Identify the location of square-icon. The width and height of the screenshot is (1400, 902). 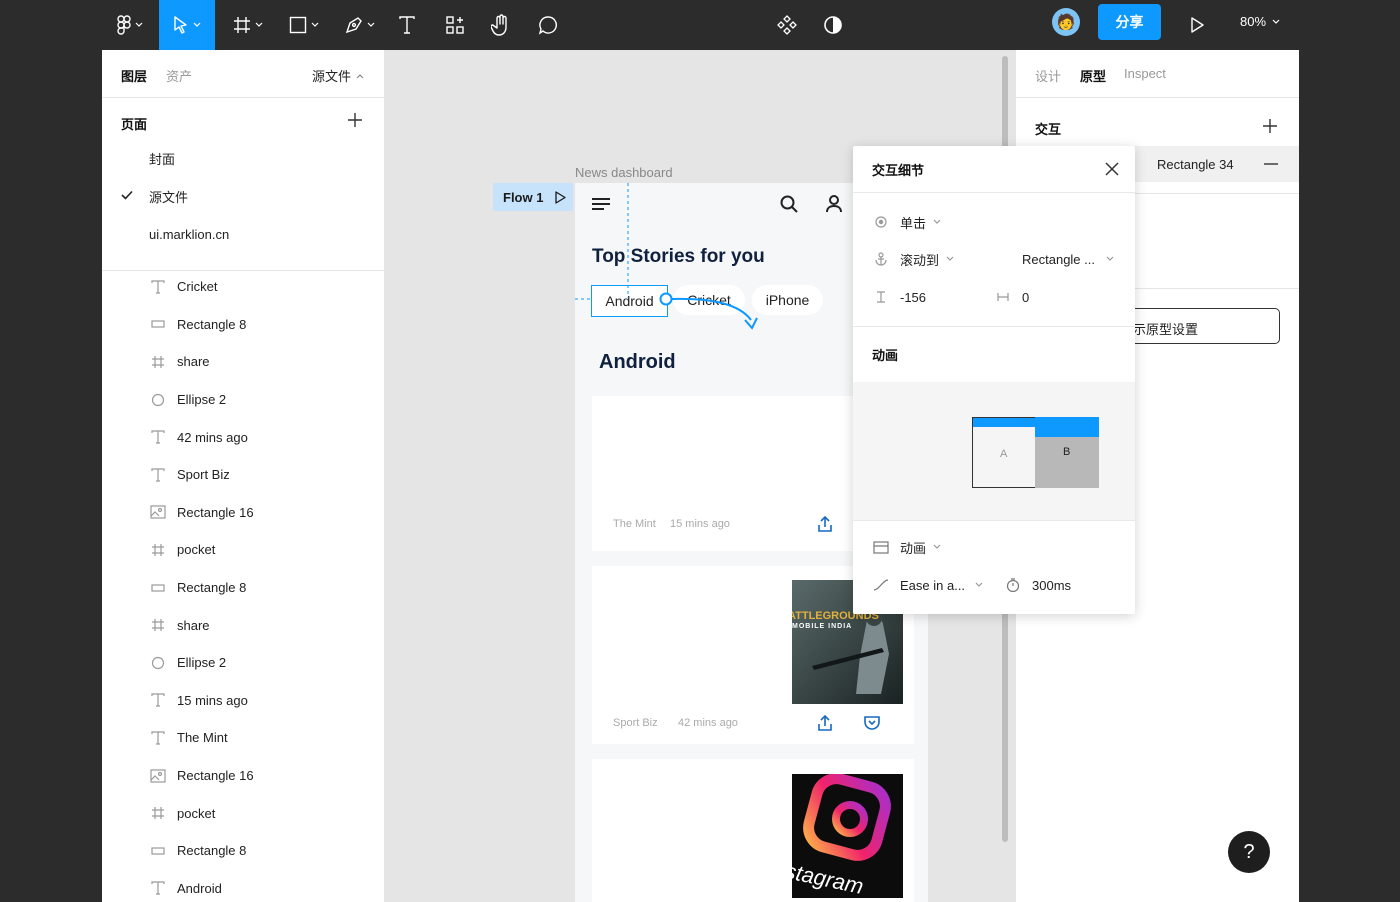
(298, 25).